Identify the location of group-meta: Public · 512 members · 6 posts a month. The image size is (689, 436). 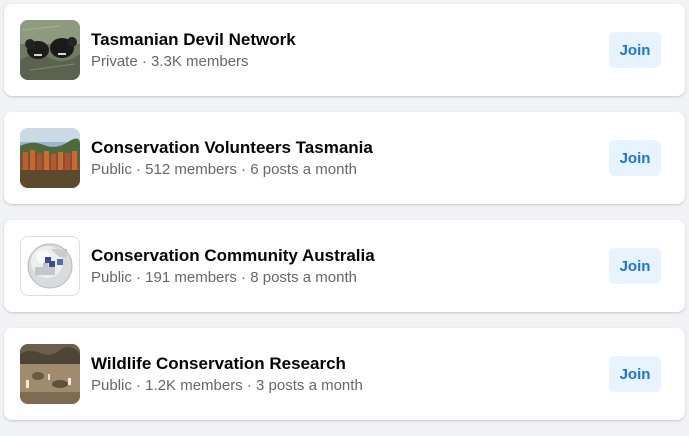
(224, 169).